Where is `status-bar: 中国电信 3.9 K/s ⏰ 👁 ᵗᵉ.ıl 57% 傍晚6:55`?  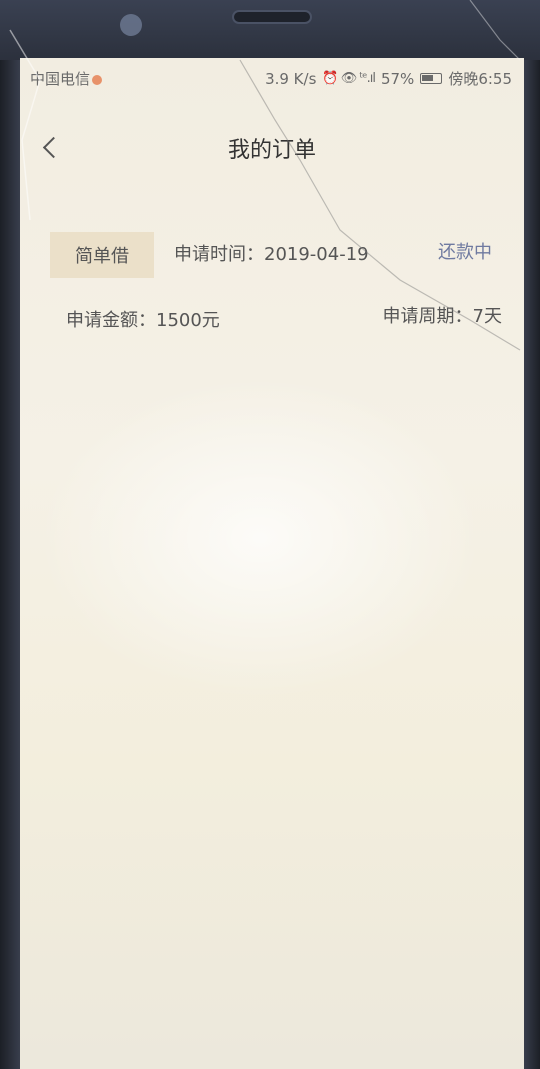 status-bar: 中国电信 3.9 K/s ⏰ 👁 ᵗᵉ.ıl 57% 傍晚6:55 is located at coordinates (272, 78).